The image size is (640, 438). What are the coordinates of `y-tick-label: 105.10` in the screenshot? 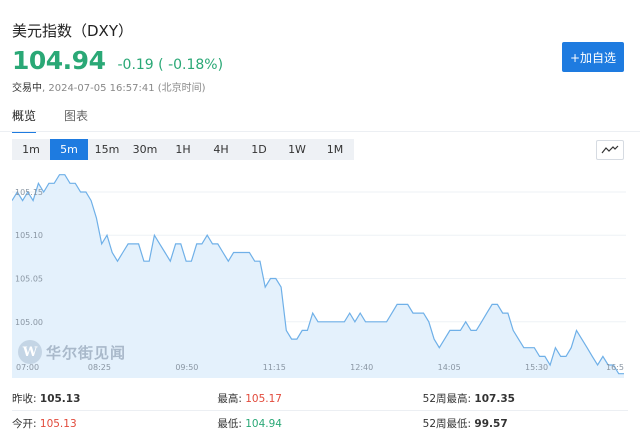 It's located at (29, 235).